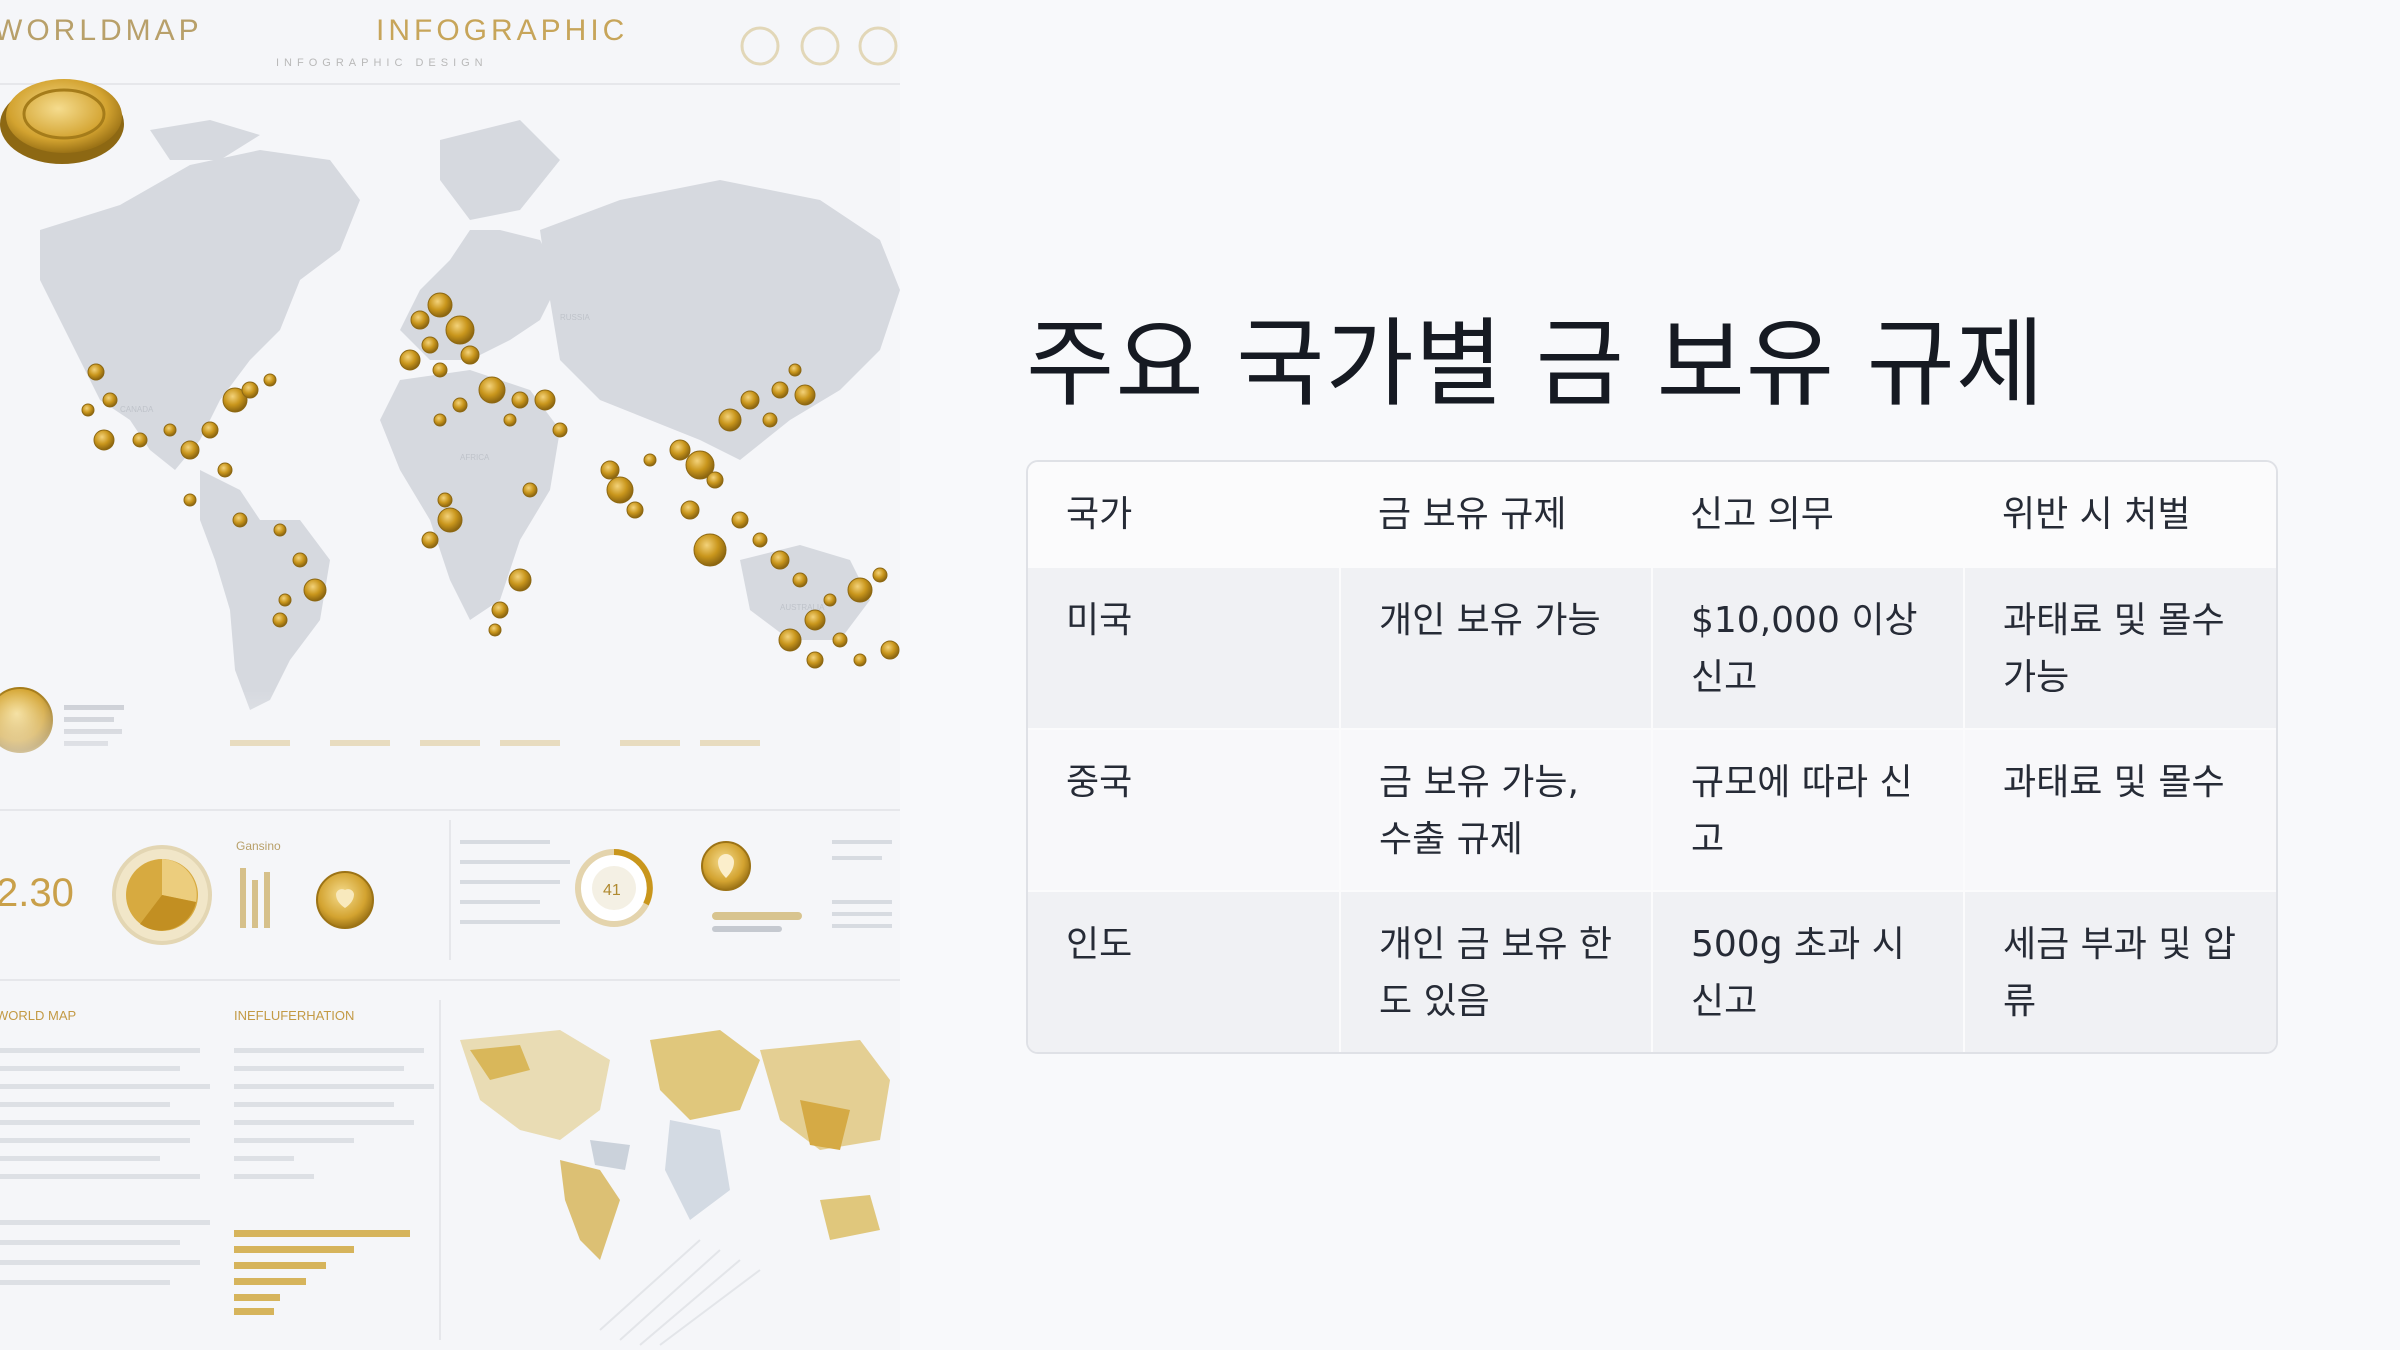  Describe the element at coordinates (322, 1272) in the screenshot. I see `gold-bar-chart` at that location.